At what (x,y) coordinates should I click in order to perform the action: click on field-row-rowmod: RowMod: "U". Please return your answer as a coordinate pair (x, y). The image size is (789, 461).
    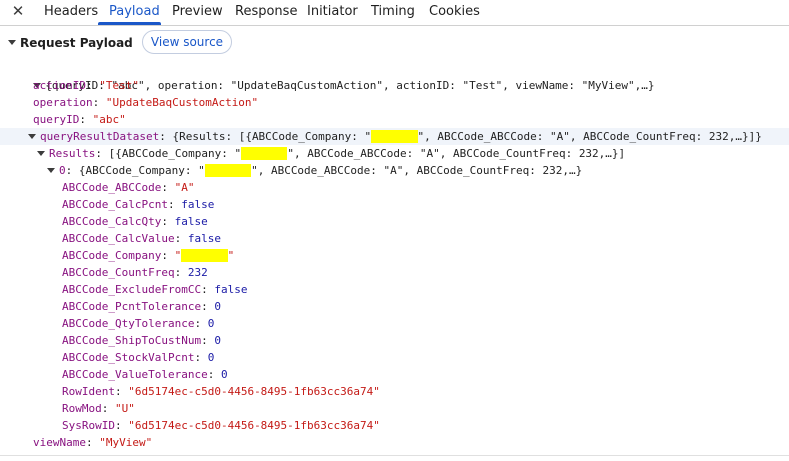
    Looking at the image, I should click on (98, 408).